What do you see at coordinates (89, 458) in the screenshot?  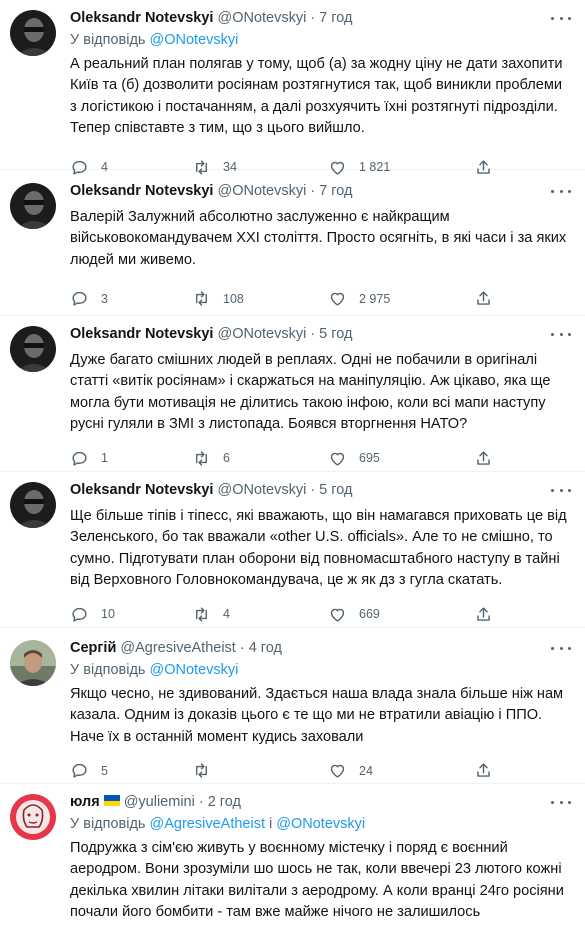 I see `reply-button: 1` at bounding box center [89, 458].